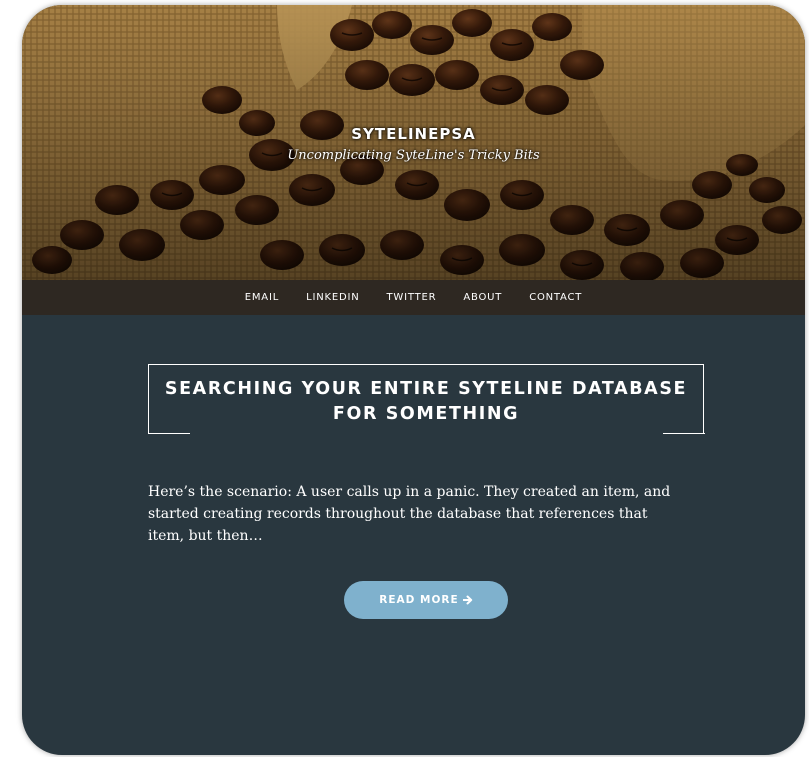 This screenshot has width=809, height=757. What do you see at coordinates (467, 600) in the screenshot?
I see `arrow-right-icon` at bounding box center [467, 600].